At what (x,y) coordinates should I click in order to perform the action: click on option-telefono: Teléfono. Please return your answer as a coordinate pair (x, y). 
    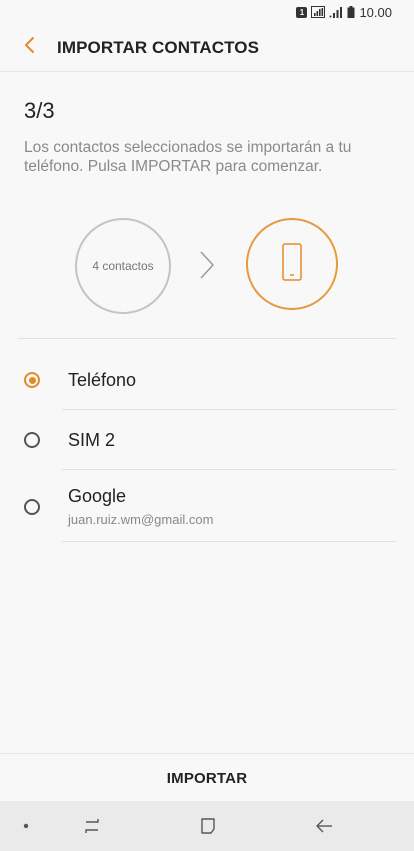
    Looking at the image, I should click on (207, 380).